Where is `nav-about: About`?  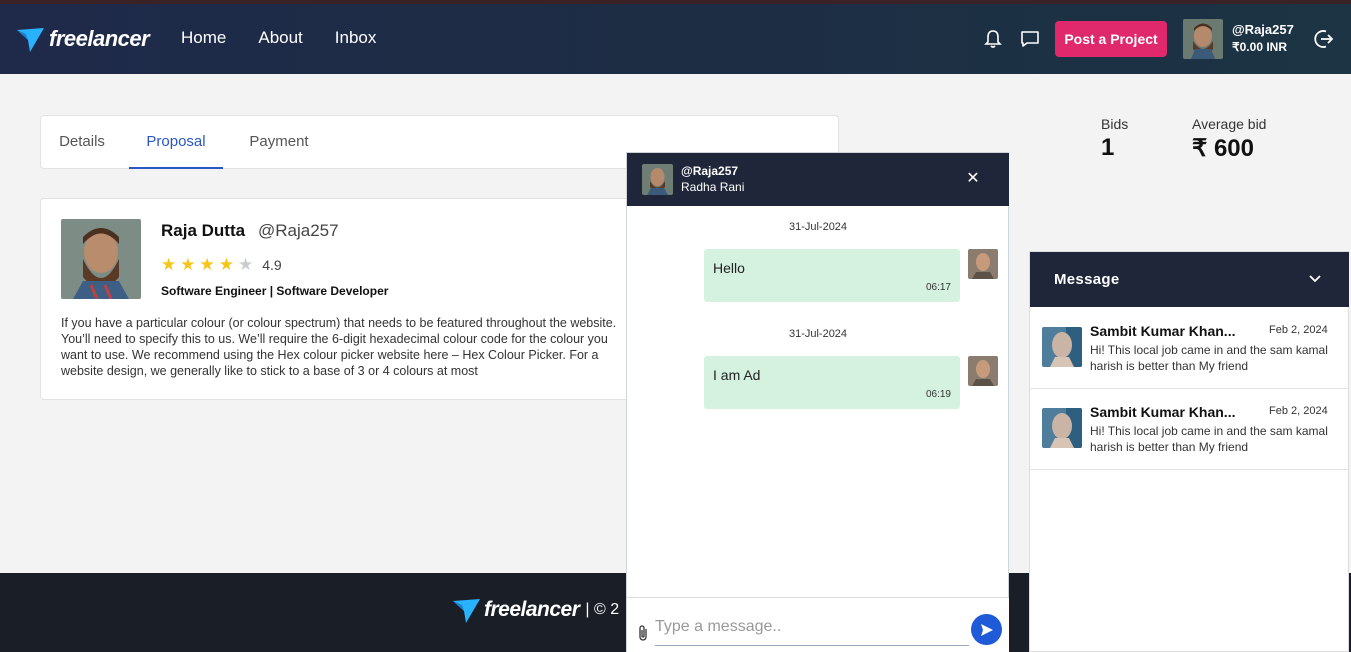 nav-about: About is located at coordinates (280, 38).